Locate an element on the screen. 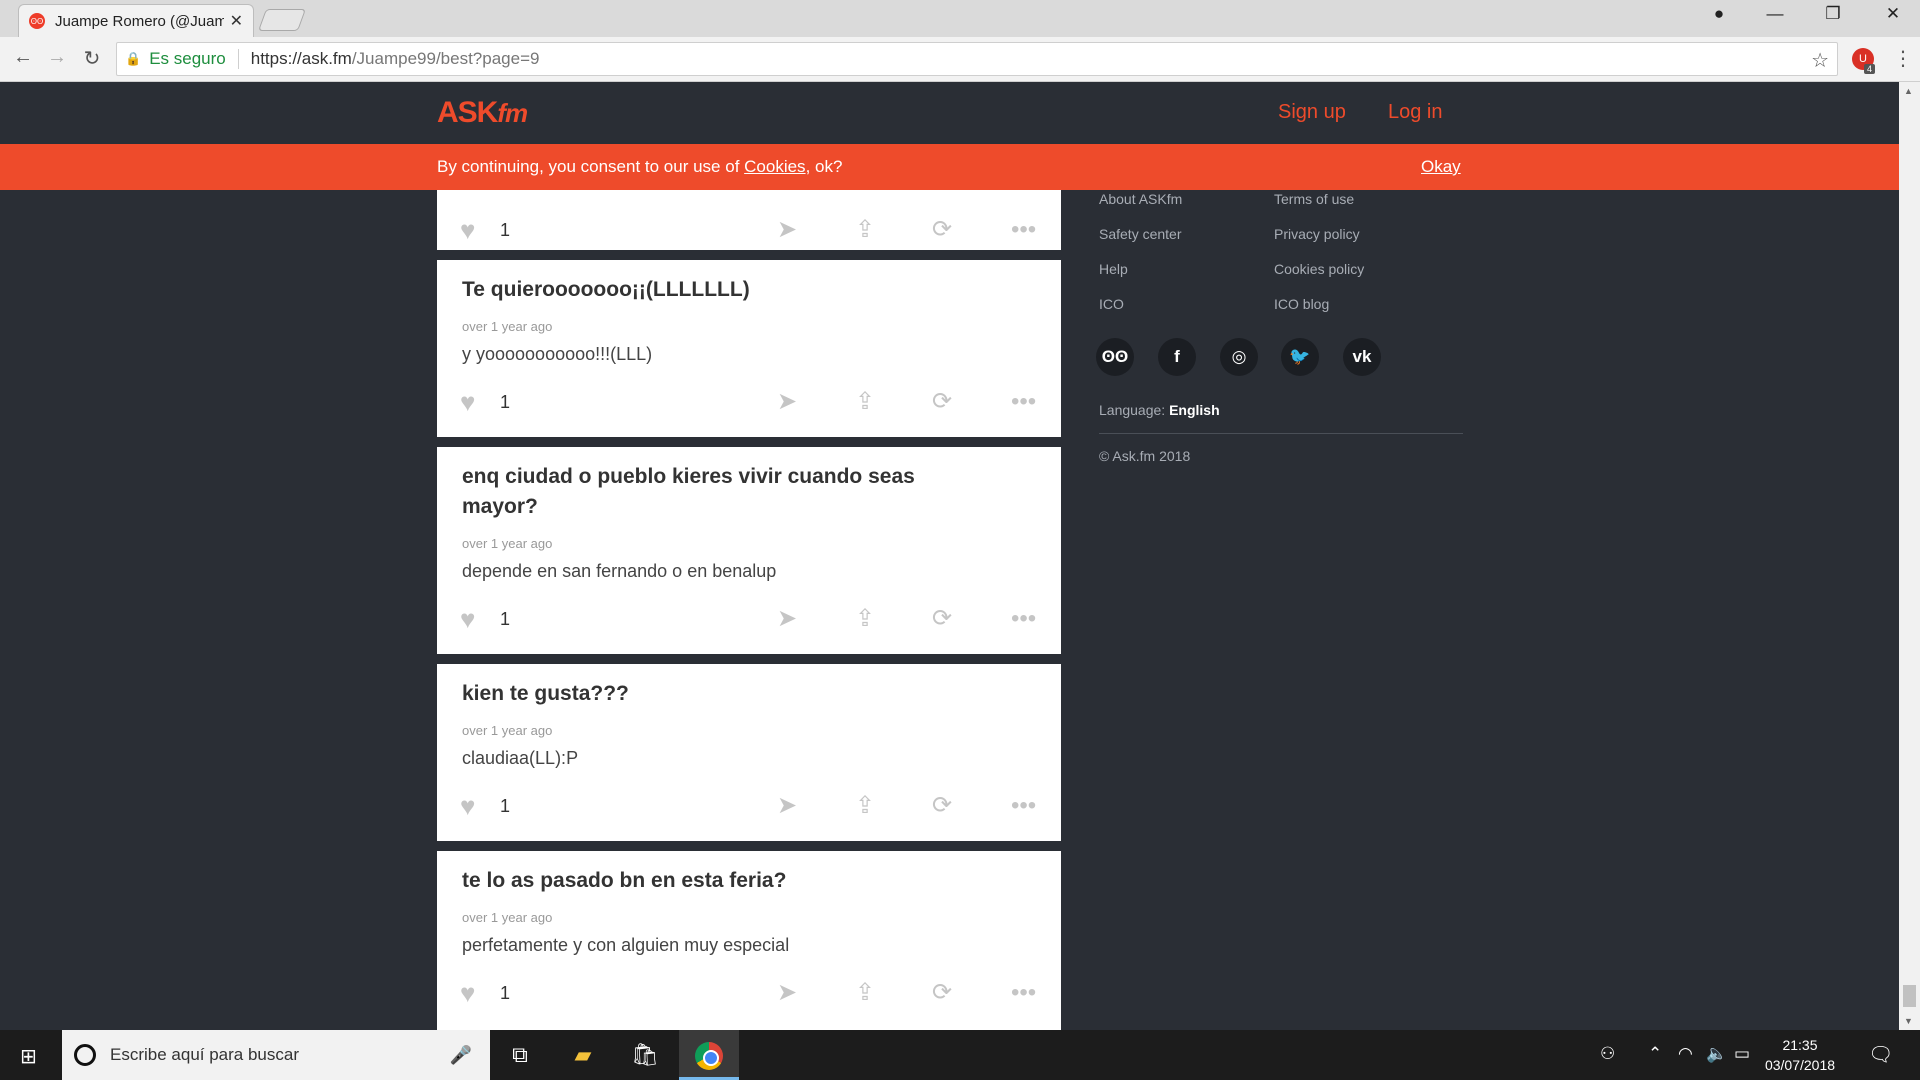  footer-link-cookies: Cookies policy is located at coordinates (1319, 269).